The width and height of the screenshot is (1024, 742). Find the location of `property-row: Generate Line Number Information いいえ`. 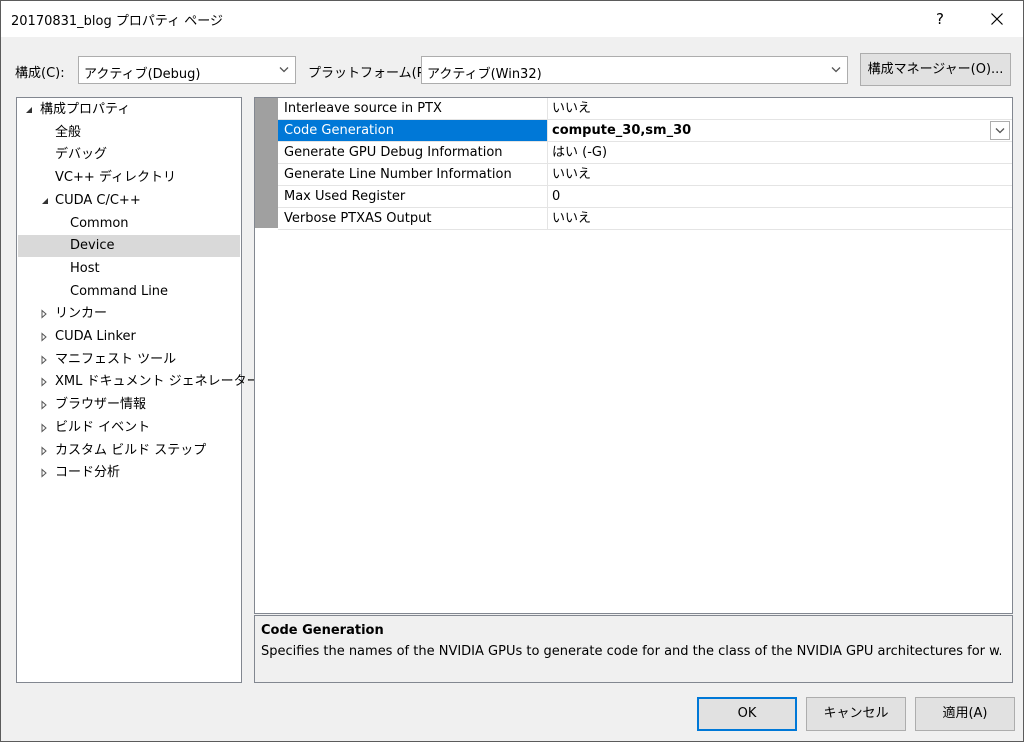

property-row: Generate Line Number Information いいえ is located at coordinates (645, 175).